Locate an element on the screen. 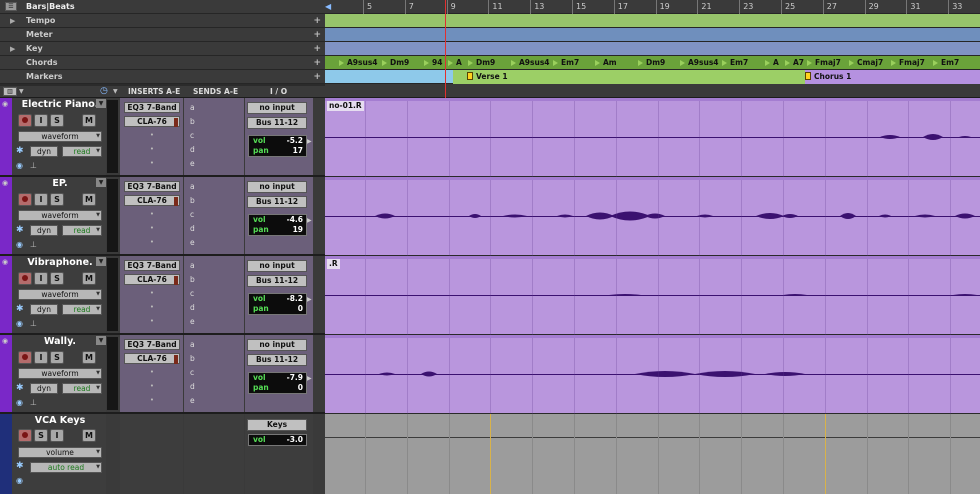 Image resolution: width=980 pixels, height=494 pixels. vca-timebase-icon: ◉ is located at coordinates (19, 480).